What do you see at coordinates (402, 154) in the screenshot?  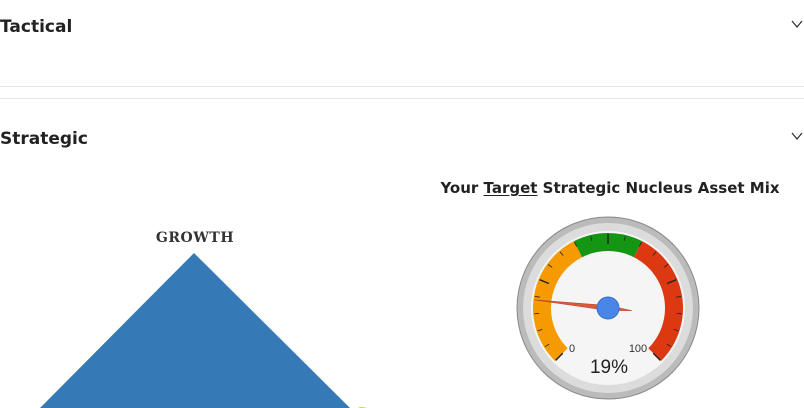 I see `strategic-section-header: Strategic` at bounding box center [402, 154].